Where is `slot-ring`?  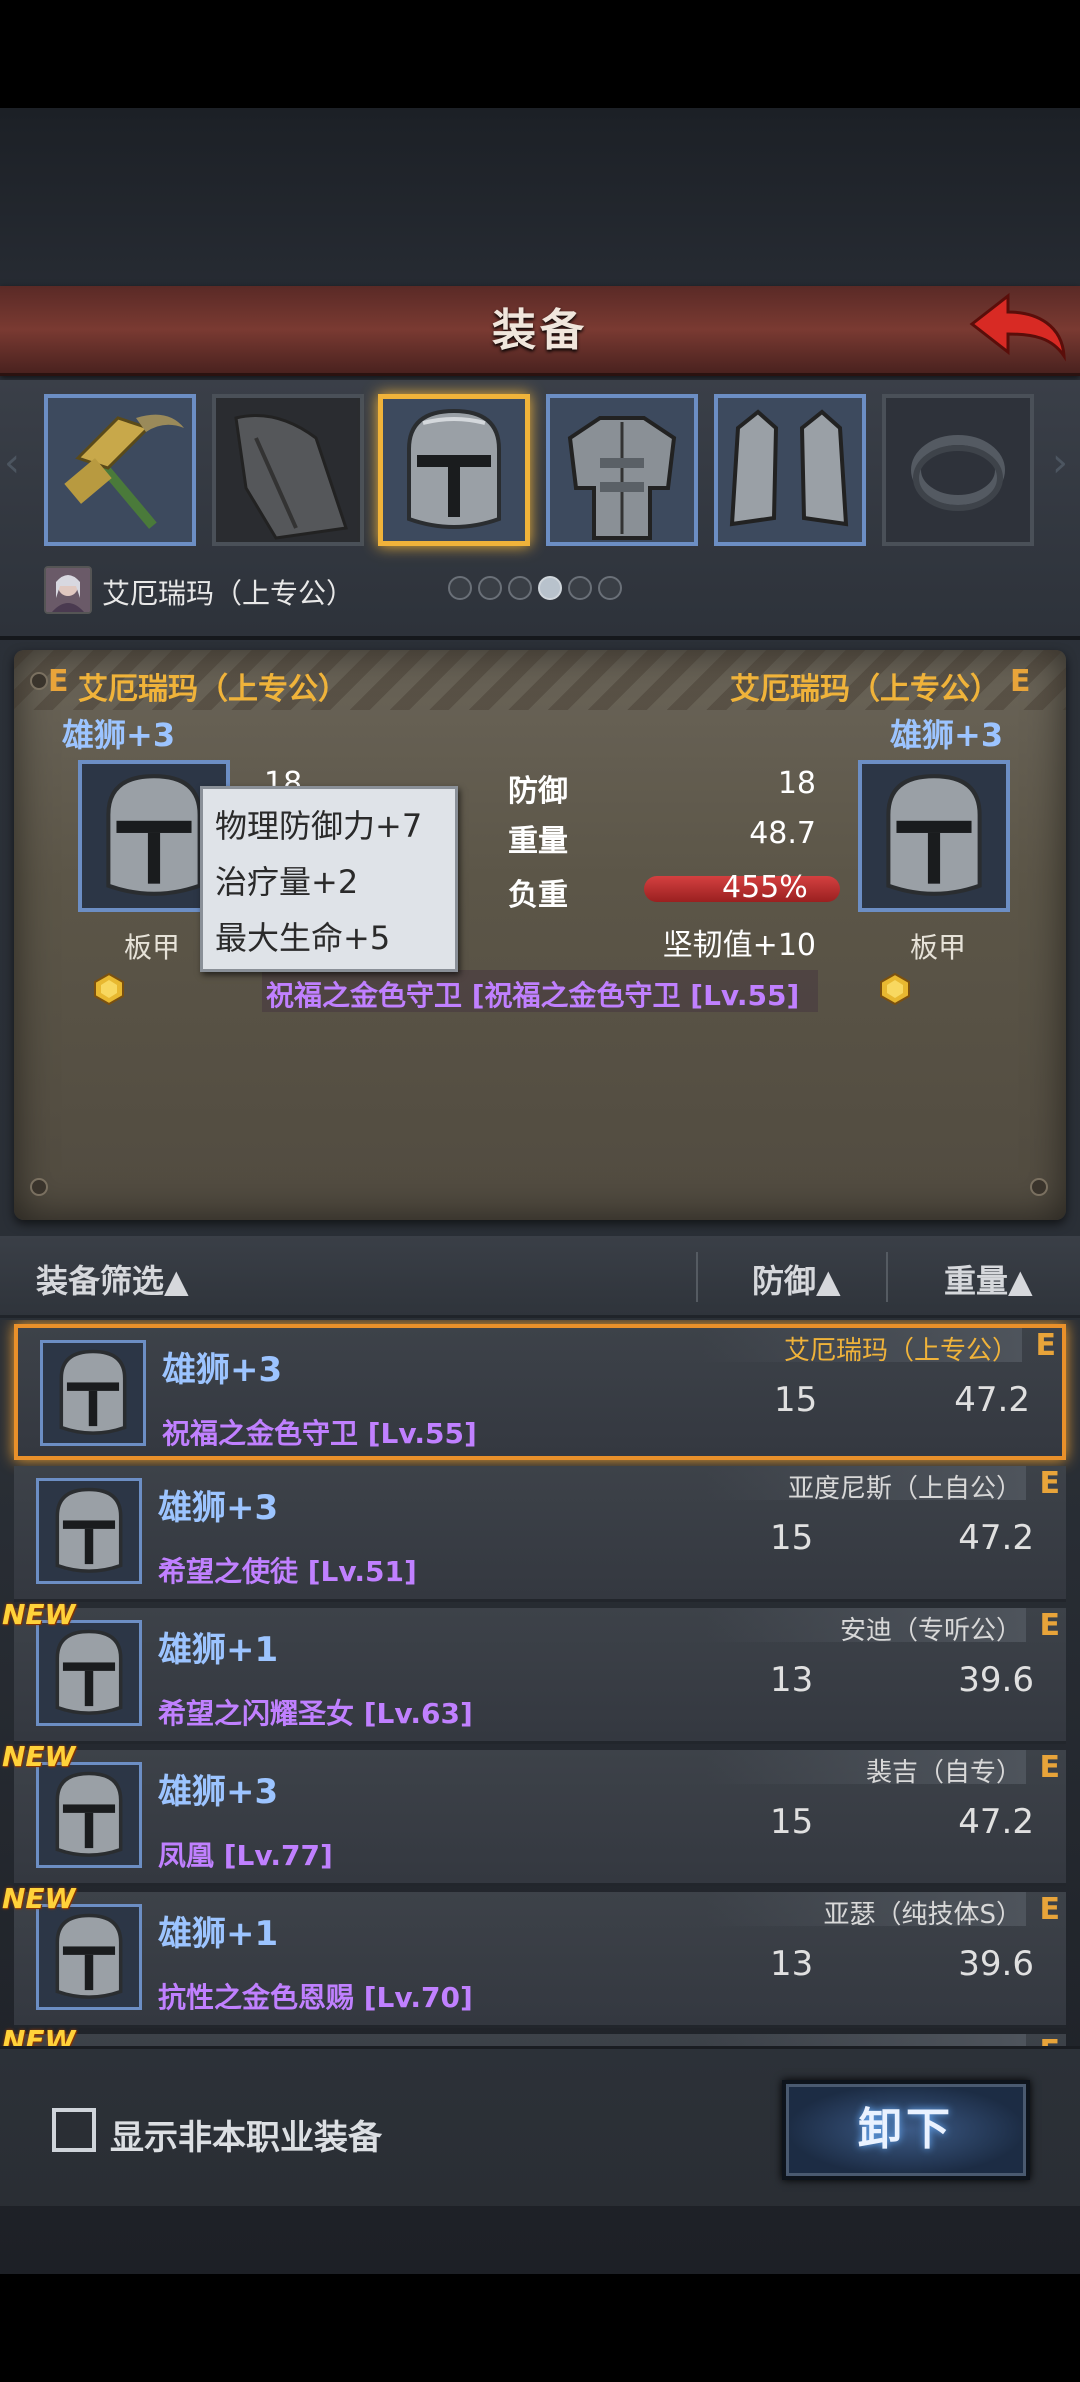
slot-ring is located at coordinates (958, 470).